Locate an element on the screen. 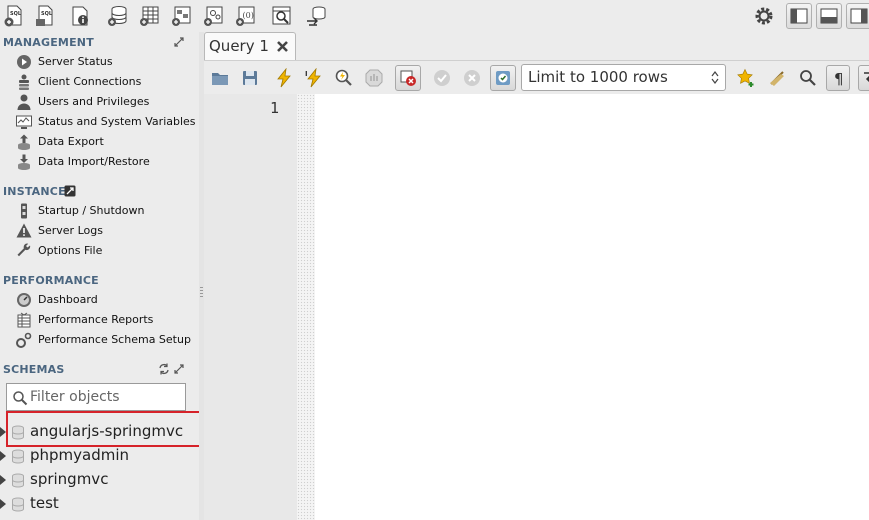 This screenshot has width=869, height=520. user-icon is located at coordinates (24, 102).